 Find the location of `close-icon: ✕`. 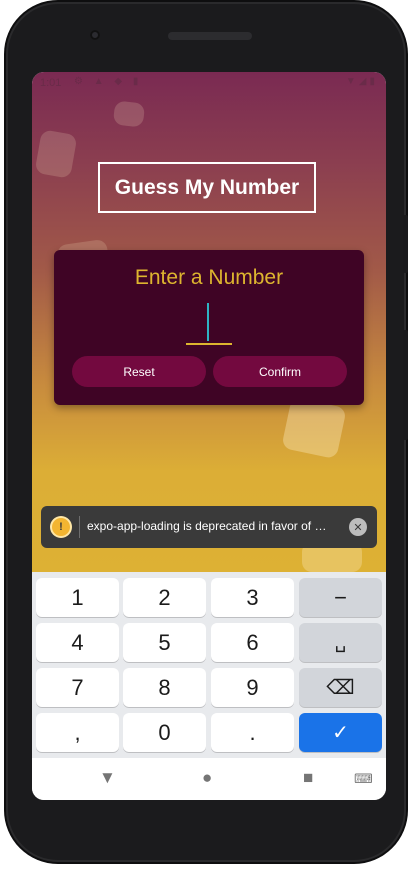

close-icon: ✕ is located at coordinates (358, 527).